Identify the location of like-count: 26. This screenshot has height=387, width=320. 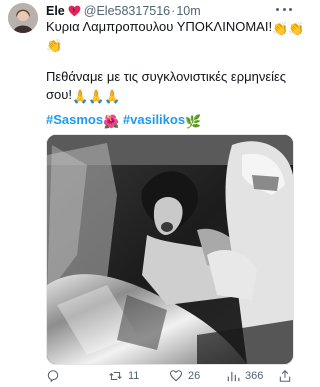
(194, 376).